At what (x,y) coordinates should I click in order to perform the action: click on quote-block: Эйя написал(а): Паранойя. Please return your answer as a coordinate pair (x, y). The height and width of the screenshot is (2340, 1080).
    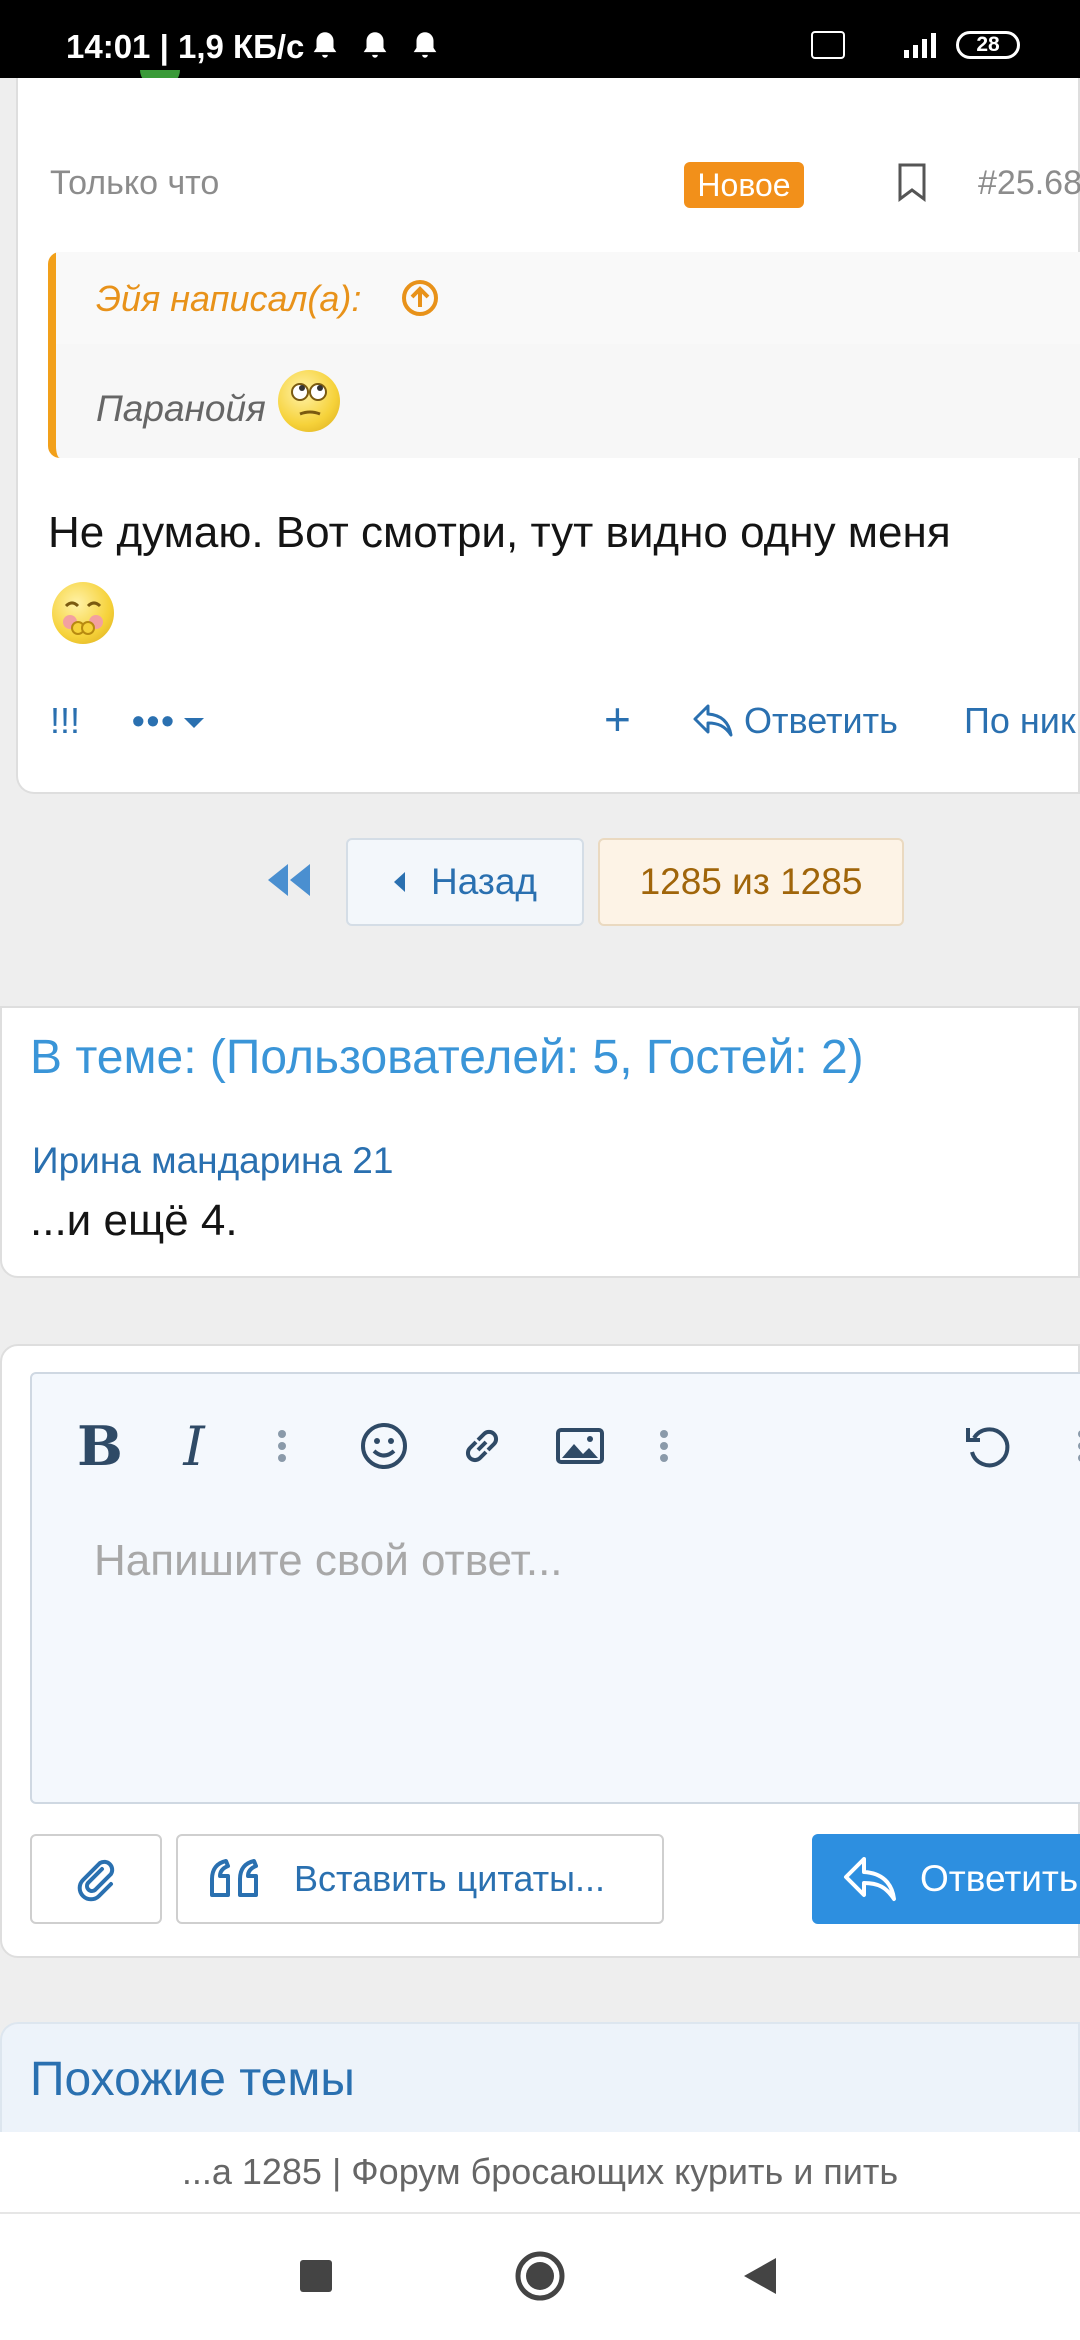
    Looking at the image, I should click on (564, 355).